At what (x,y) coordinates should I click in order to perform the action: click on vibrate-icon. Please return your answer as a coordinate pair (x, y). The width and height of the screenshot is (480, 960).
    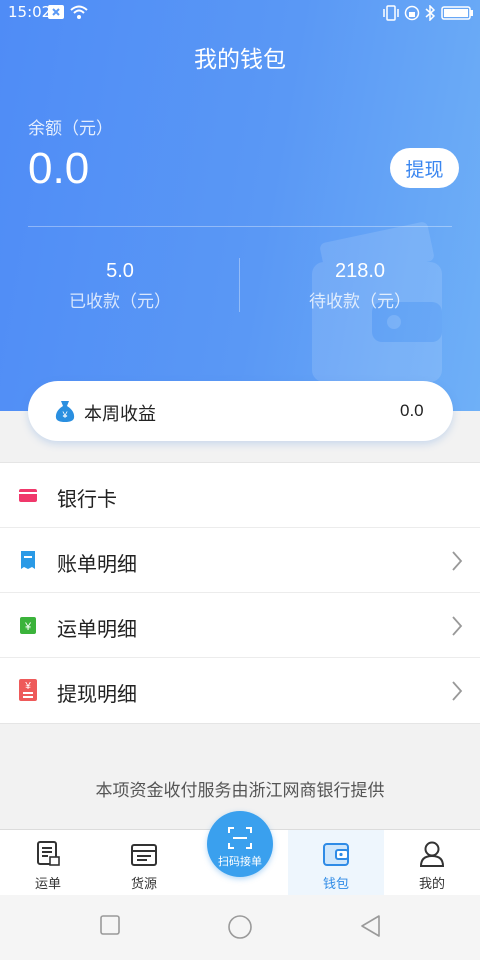
    Looking at the image, I should click on (391, 13).